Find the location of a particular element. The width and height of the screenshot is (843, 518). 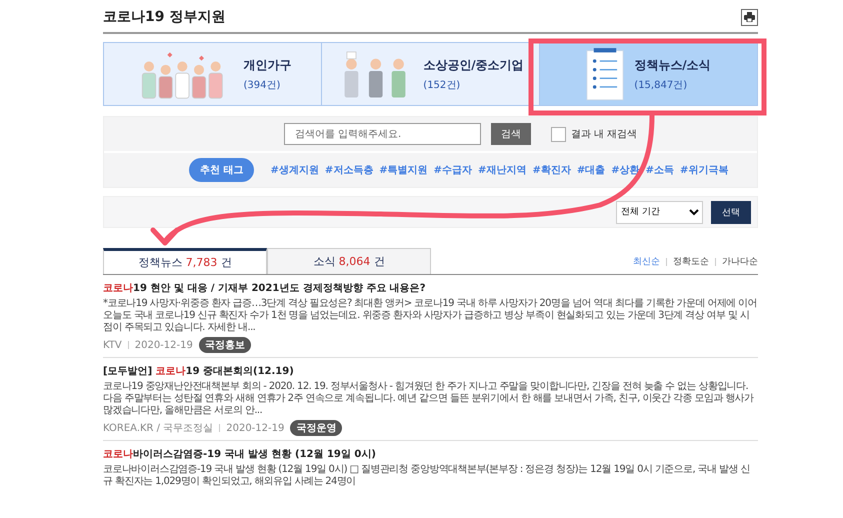

tag-link: #생계지원 is located at coordinates (294, 170).